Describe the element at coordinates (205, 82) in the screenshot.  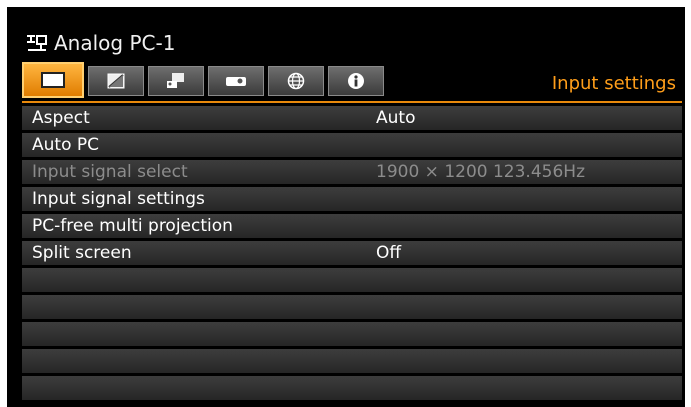
I see `menu-tabs` at that location.